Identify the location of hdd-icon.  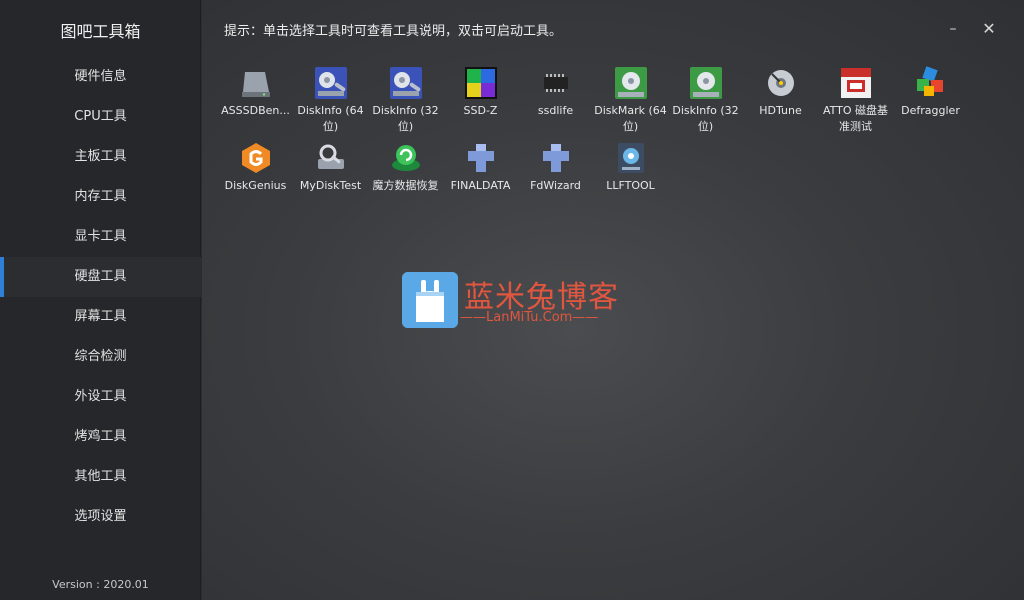
(781, 83).